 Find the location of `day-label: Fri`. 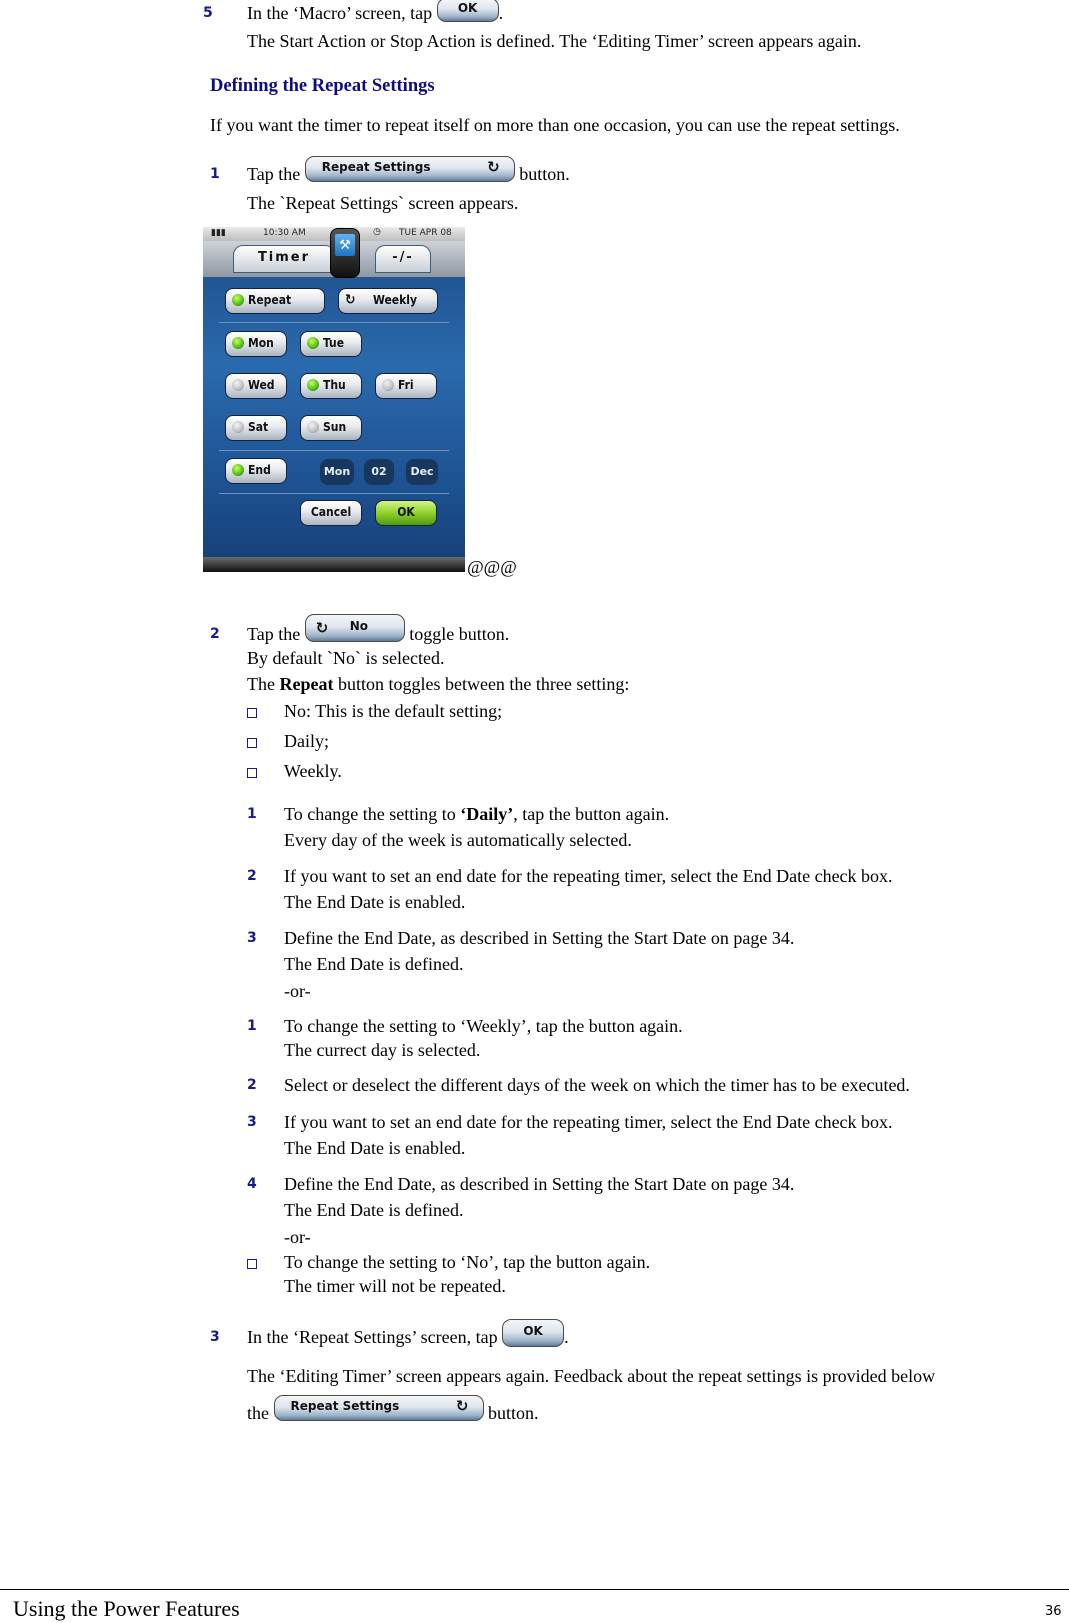

day-label: Fri is located at coordinates (406, 385).